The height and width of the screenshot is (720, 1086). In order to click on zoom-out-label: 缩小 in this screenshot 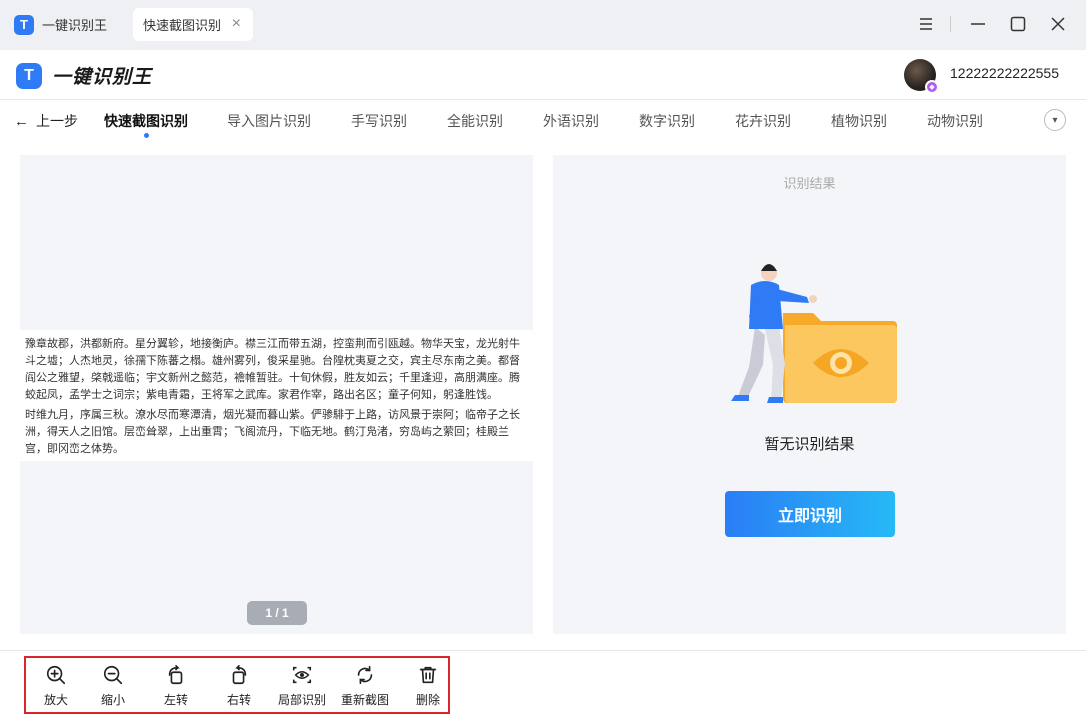, I will do `click(112, 700)`.